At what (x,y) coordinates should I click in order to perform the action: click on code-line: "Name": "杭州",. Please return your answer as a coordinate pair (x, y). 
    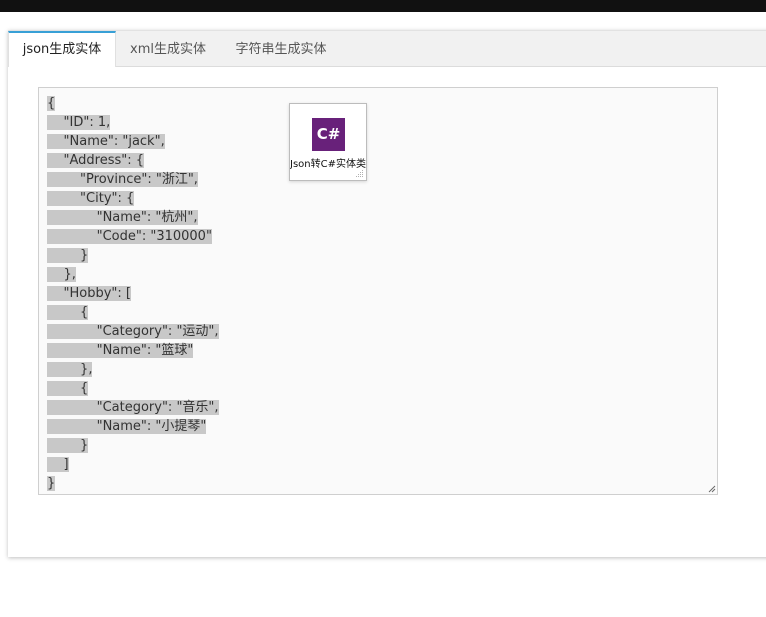
    Looking at the image, I should click on (133, 217).